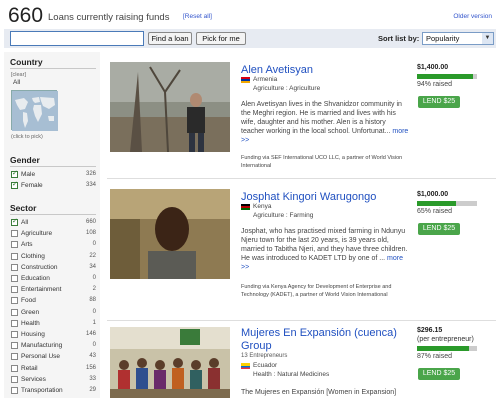 The height and width of the screenshot is (398, 500). I want to click on filter-gender-female: Female 334, so click(53, 185).